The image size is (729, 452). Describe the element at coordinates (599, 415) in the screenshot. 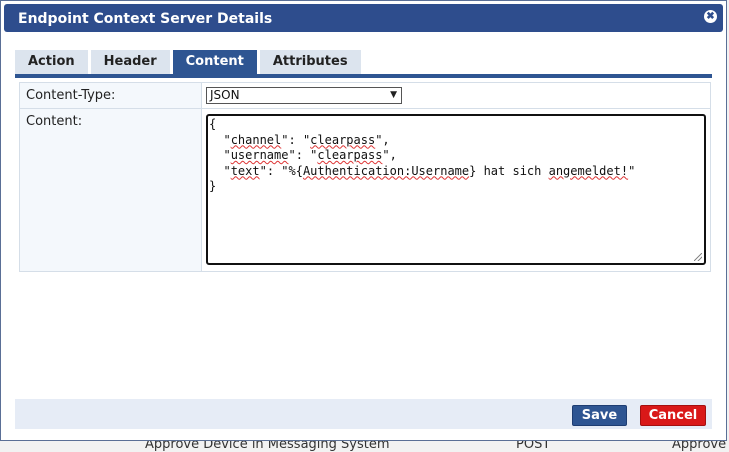

I see `save-button: Save` at that location.